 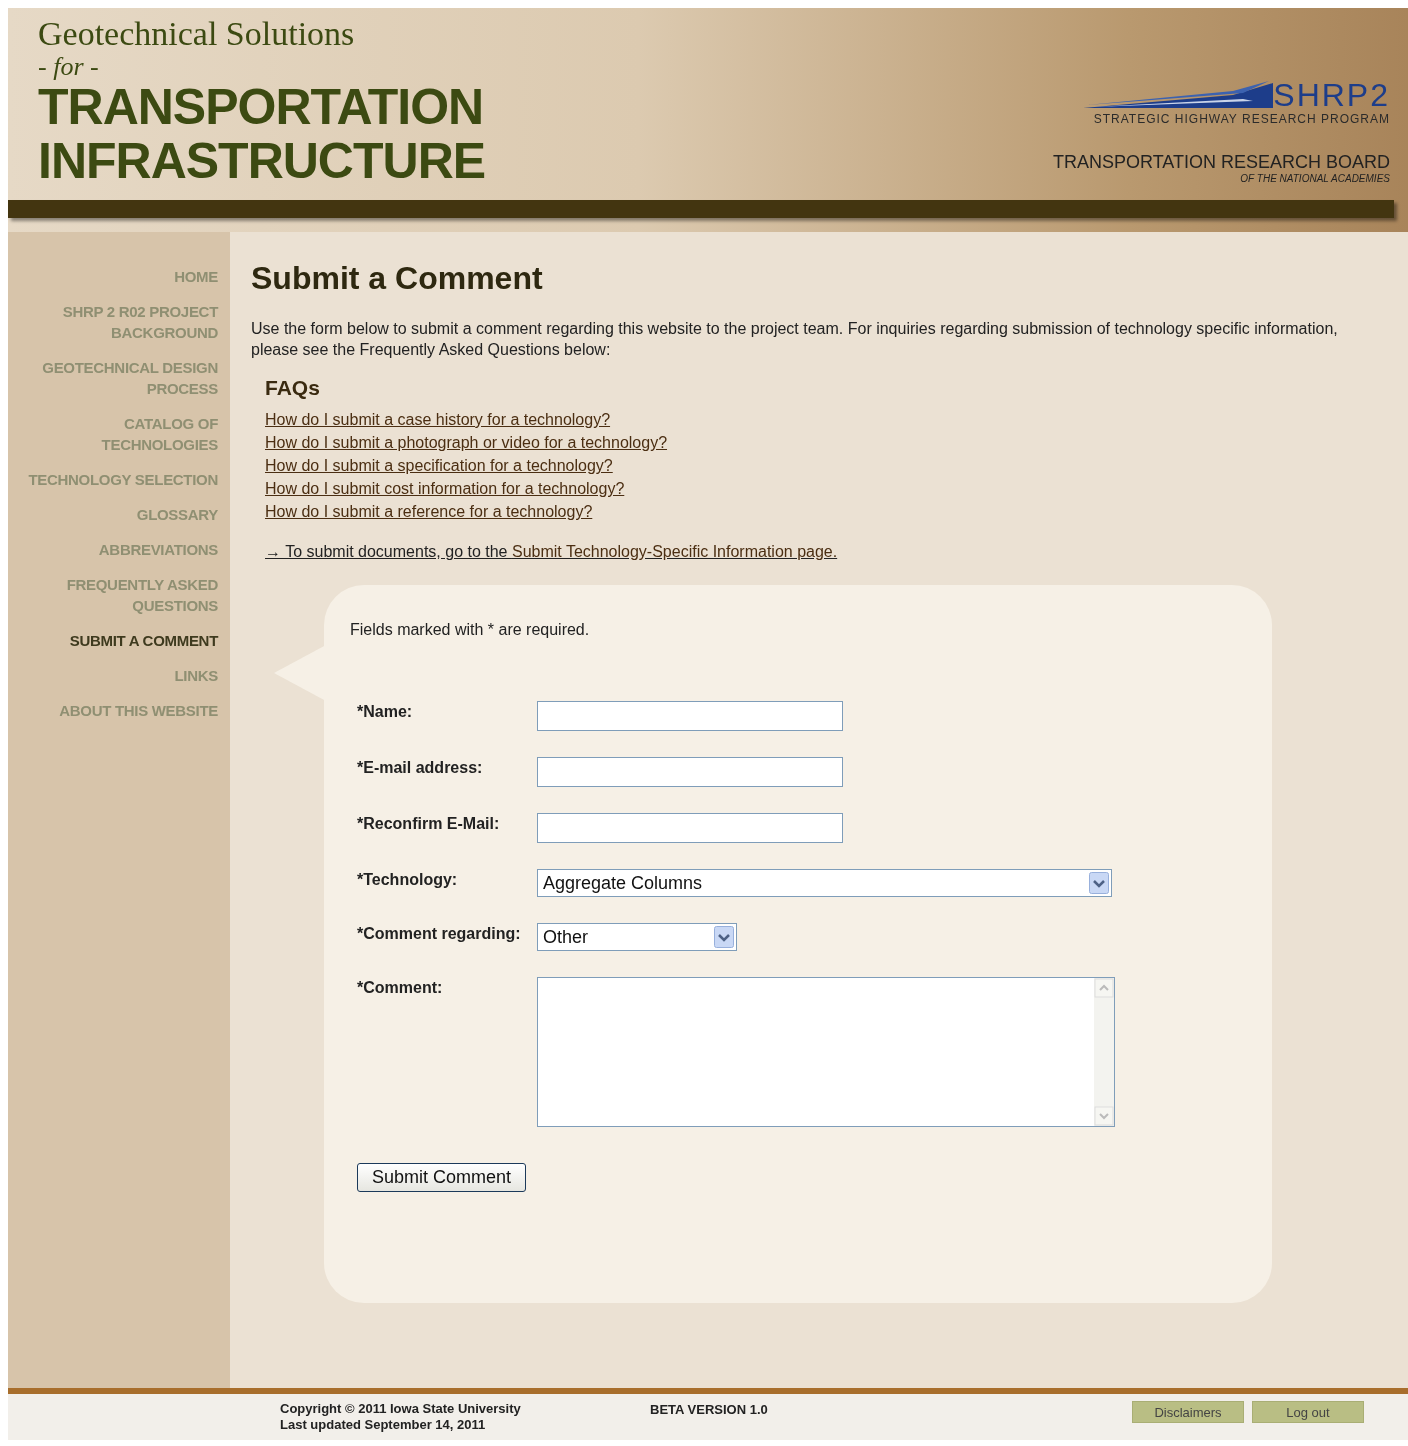 I want to click on faq-link: How do I submit a case history for a technology?, so click(x=836, y=419).